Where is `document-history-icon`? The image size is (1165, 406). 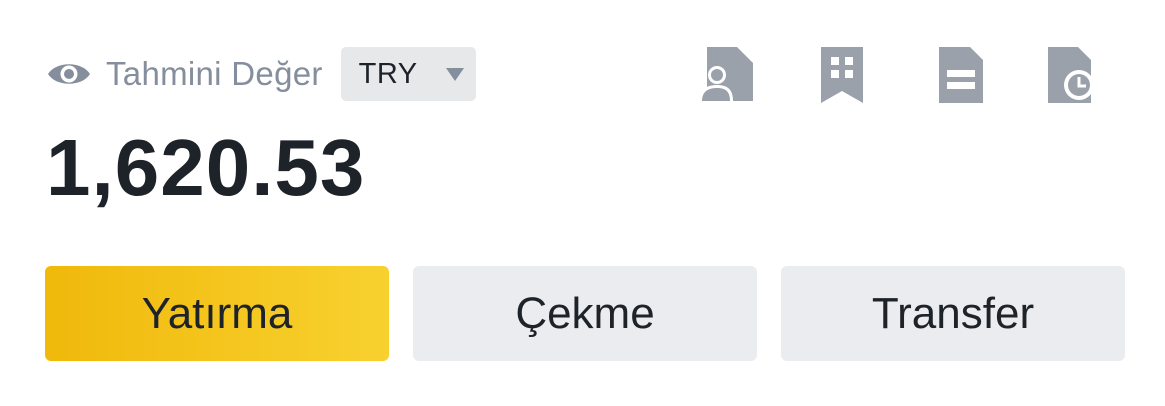
document-history-icon is located at coordinates (1075, 74).